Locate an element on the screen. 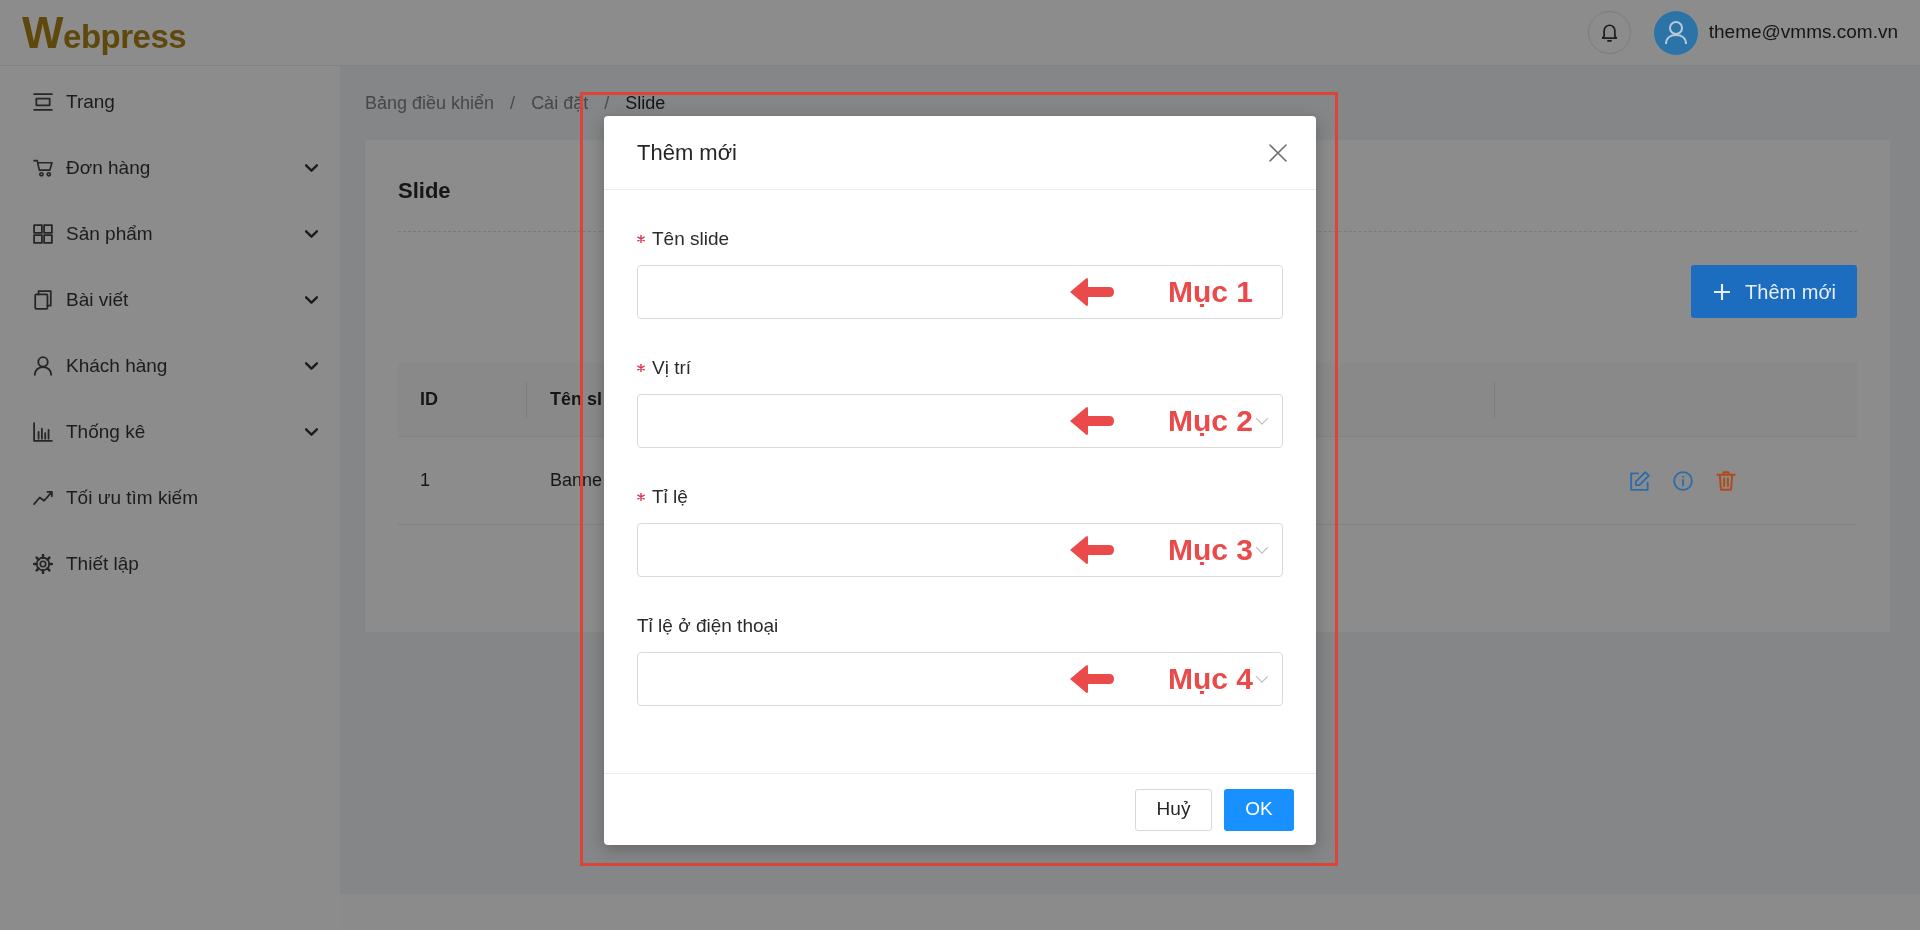  breadcrumb-item: Bảng điều khiển is located at coordinates (430, 103).